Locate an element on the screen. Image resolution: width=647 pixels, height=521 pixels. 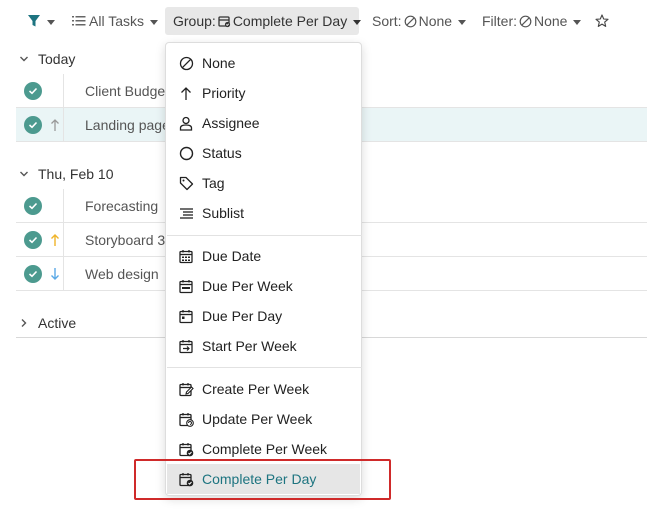
sort-value: None is located at coordinates (435, 21).